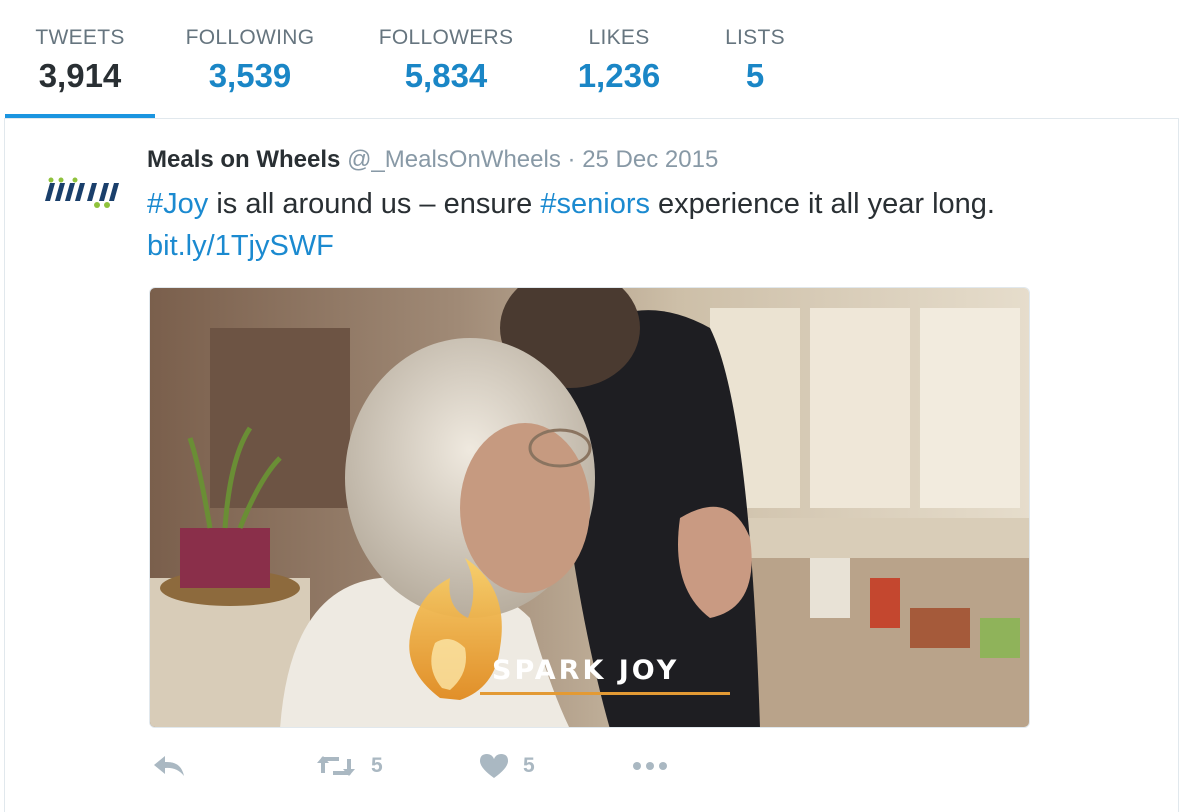 The height and width of the screenshot is (812, 1184). What do you see at coordinates (586, 670) in the screenshot?
I see `spark-joy-overlay-text: SPARK JOY` at bounding box center [586, 670].